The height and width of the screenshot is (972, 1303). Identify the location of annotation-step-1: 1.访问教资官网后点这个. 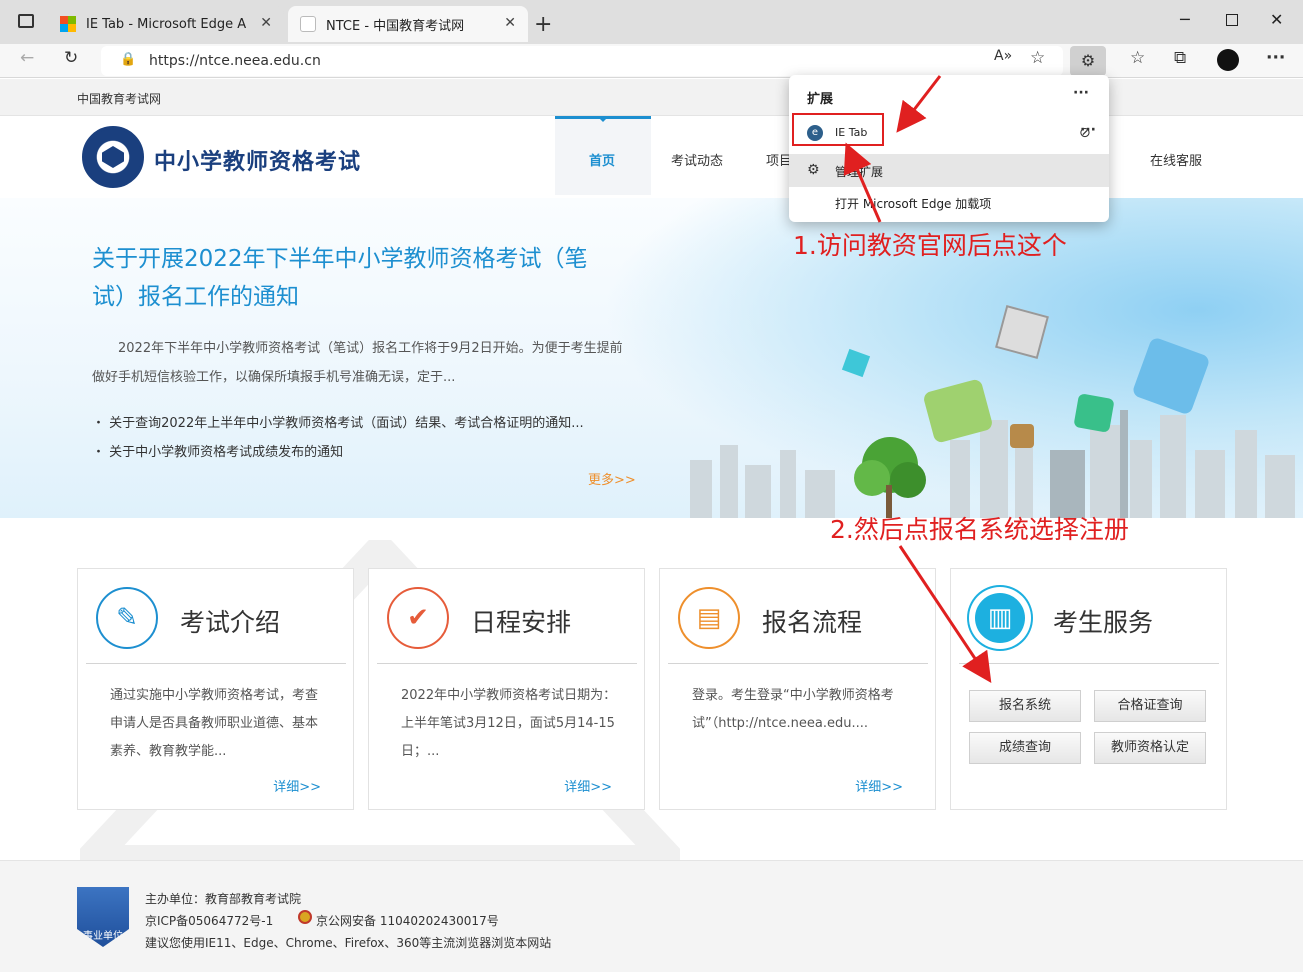
(930, 245).